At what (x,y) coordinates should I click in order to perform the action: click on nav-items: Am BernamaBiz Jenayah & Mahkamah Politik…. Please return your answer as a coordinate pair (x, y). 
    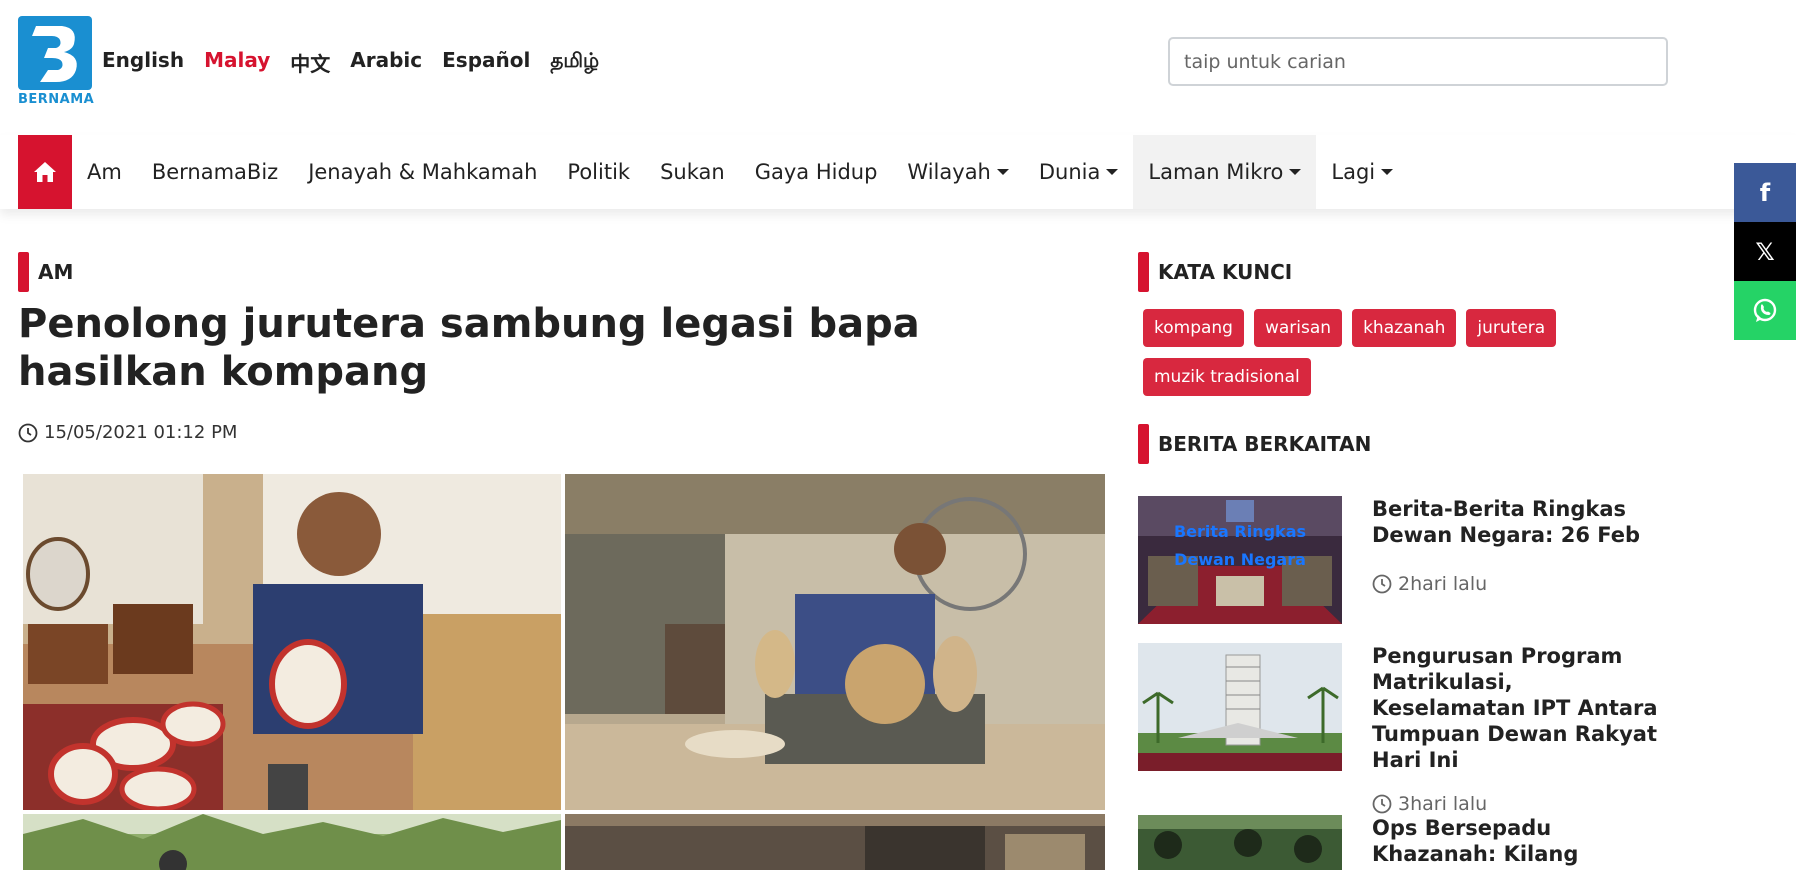
    Looking at the image, I should click on (740, 172).